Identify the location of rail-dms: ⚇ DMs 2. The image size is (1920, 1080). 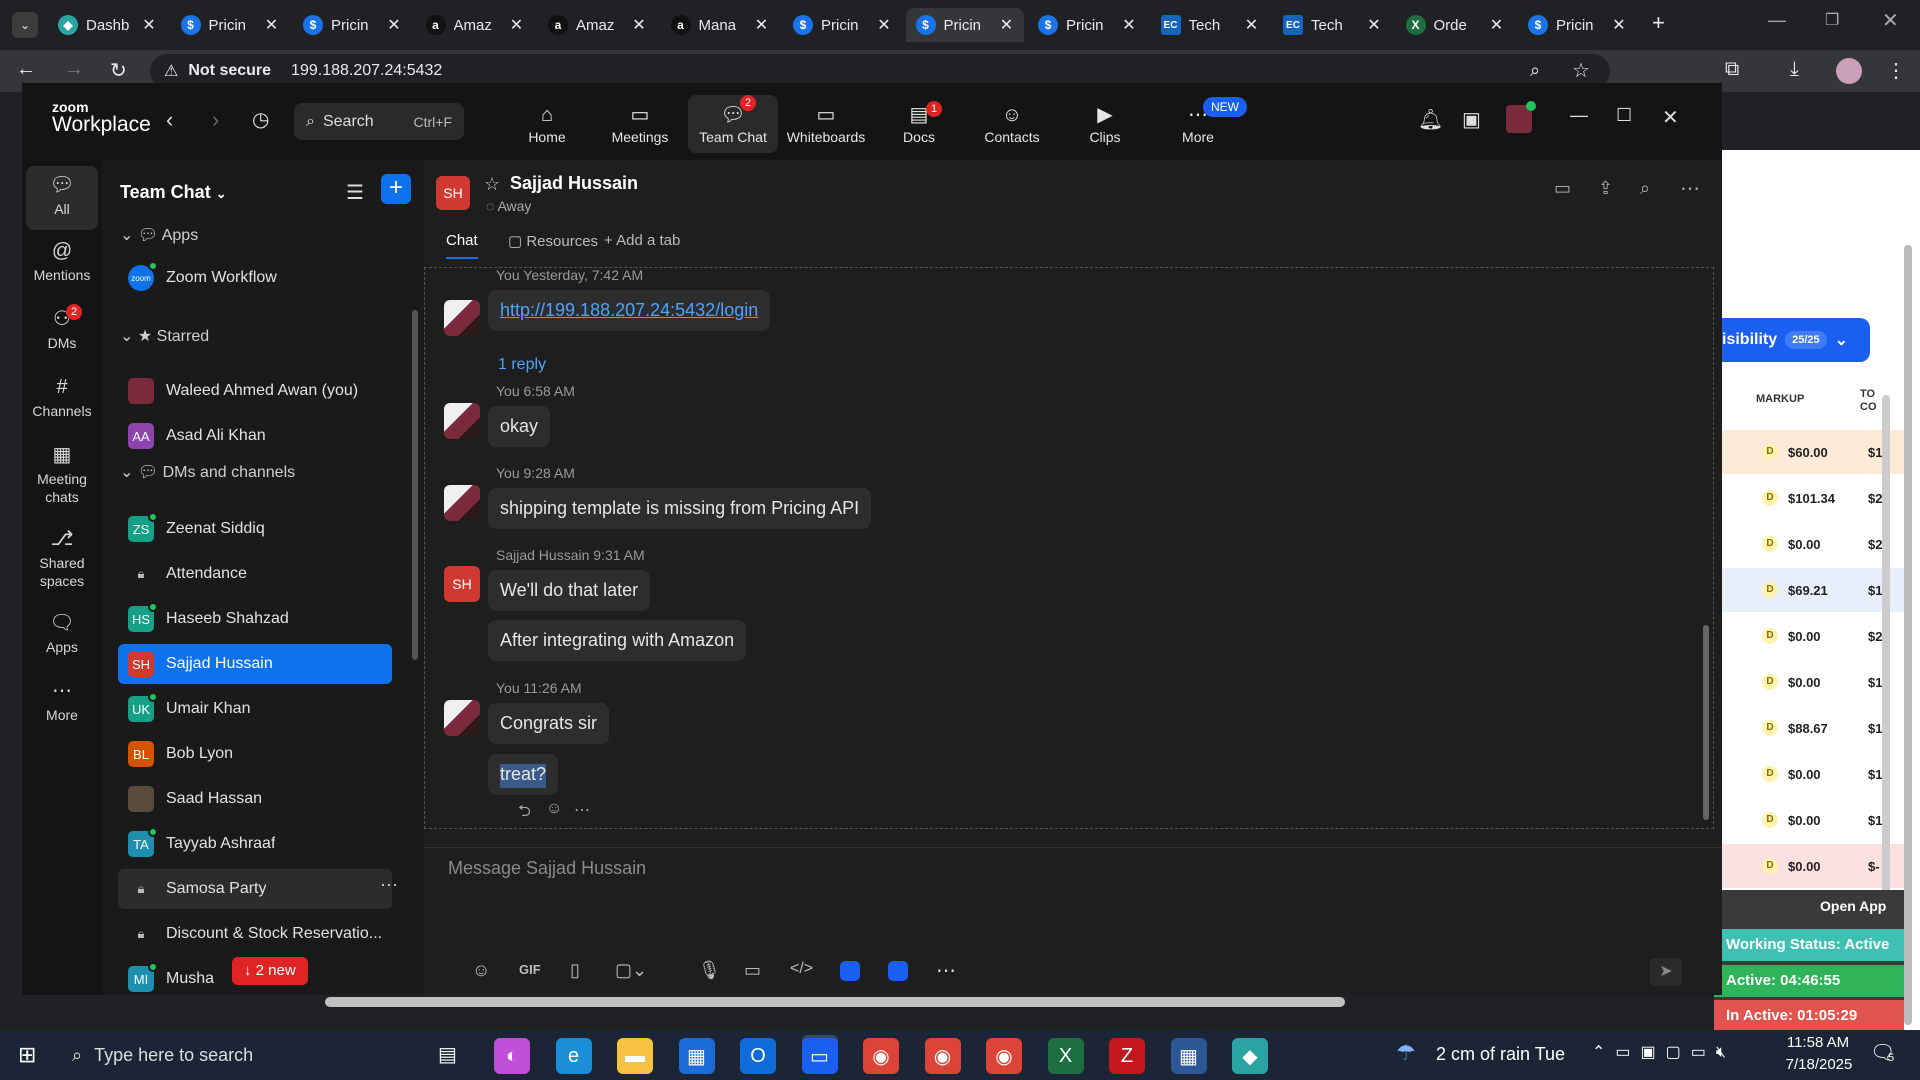
(62, 328).